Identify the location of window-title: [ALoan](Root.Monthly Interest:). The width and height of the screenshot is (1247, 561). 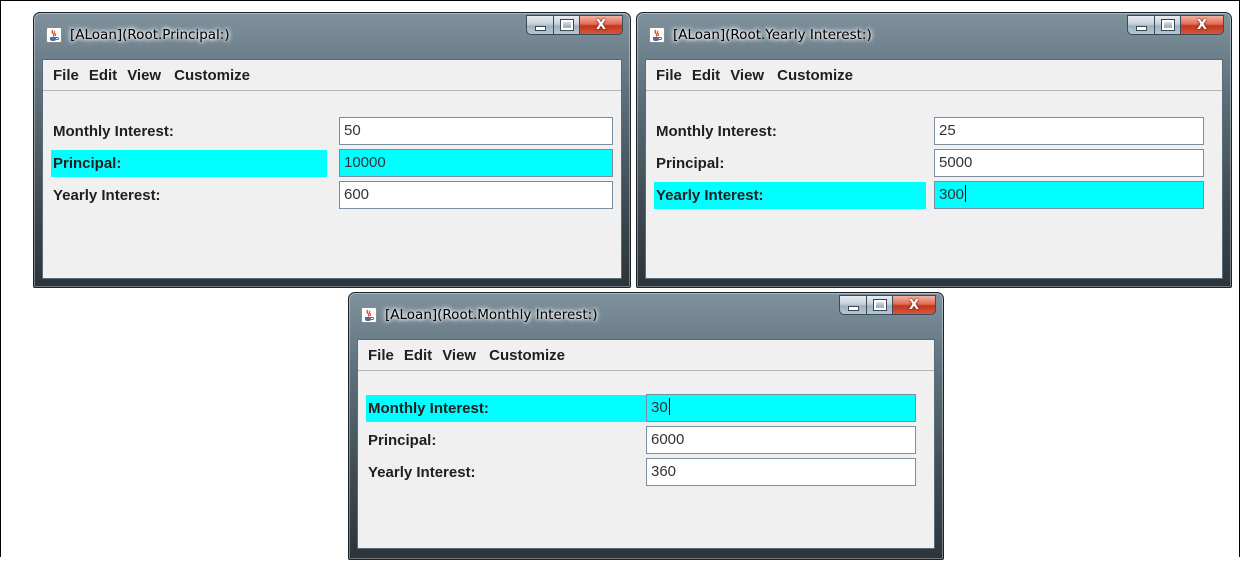
(491, 315).